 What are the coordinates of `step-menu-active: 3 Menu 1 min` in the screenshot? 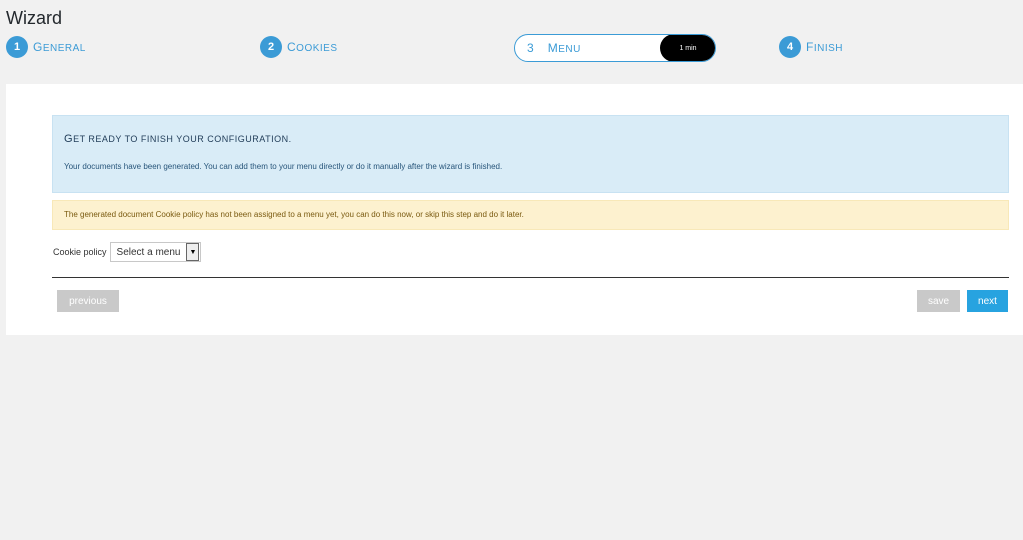 It's located at (615, 48).